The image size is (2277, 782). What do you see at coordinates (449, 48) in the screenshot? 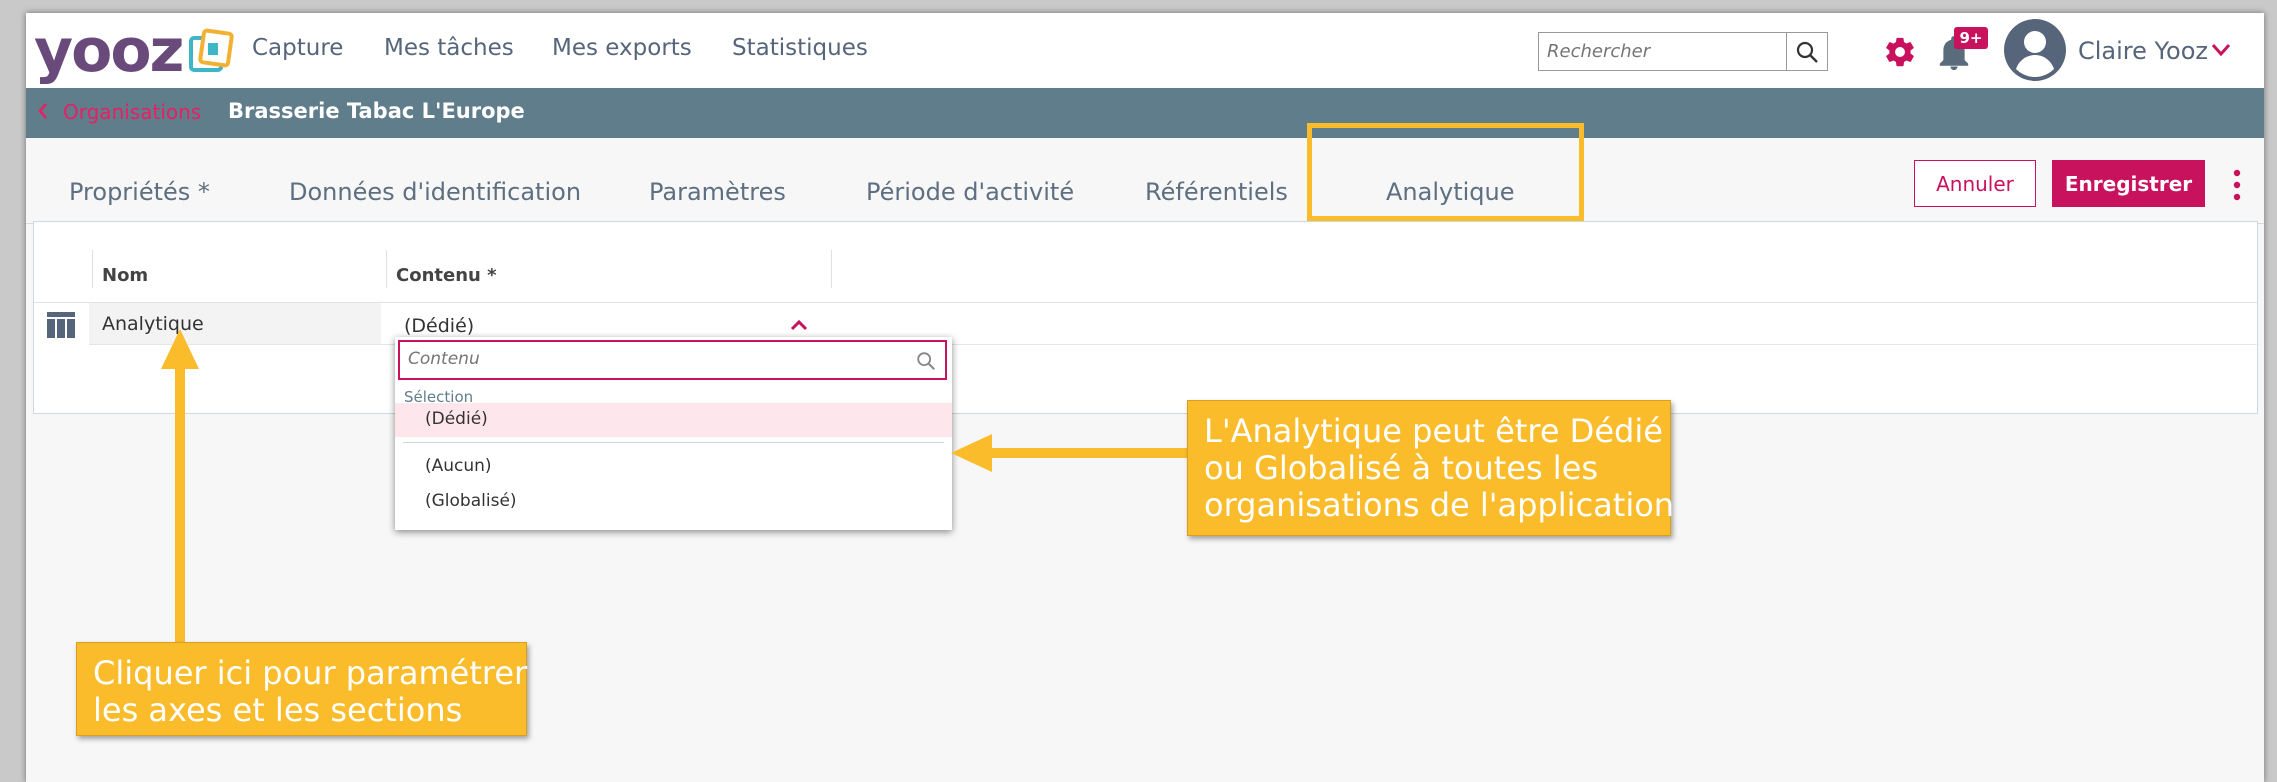
I see `nav-mes-taches: Mes tâches` at bounding box center [449, 48].